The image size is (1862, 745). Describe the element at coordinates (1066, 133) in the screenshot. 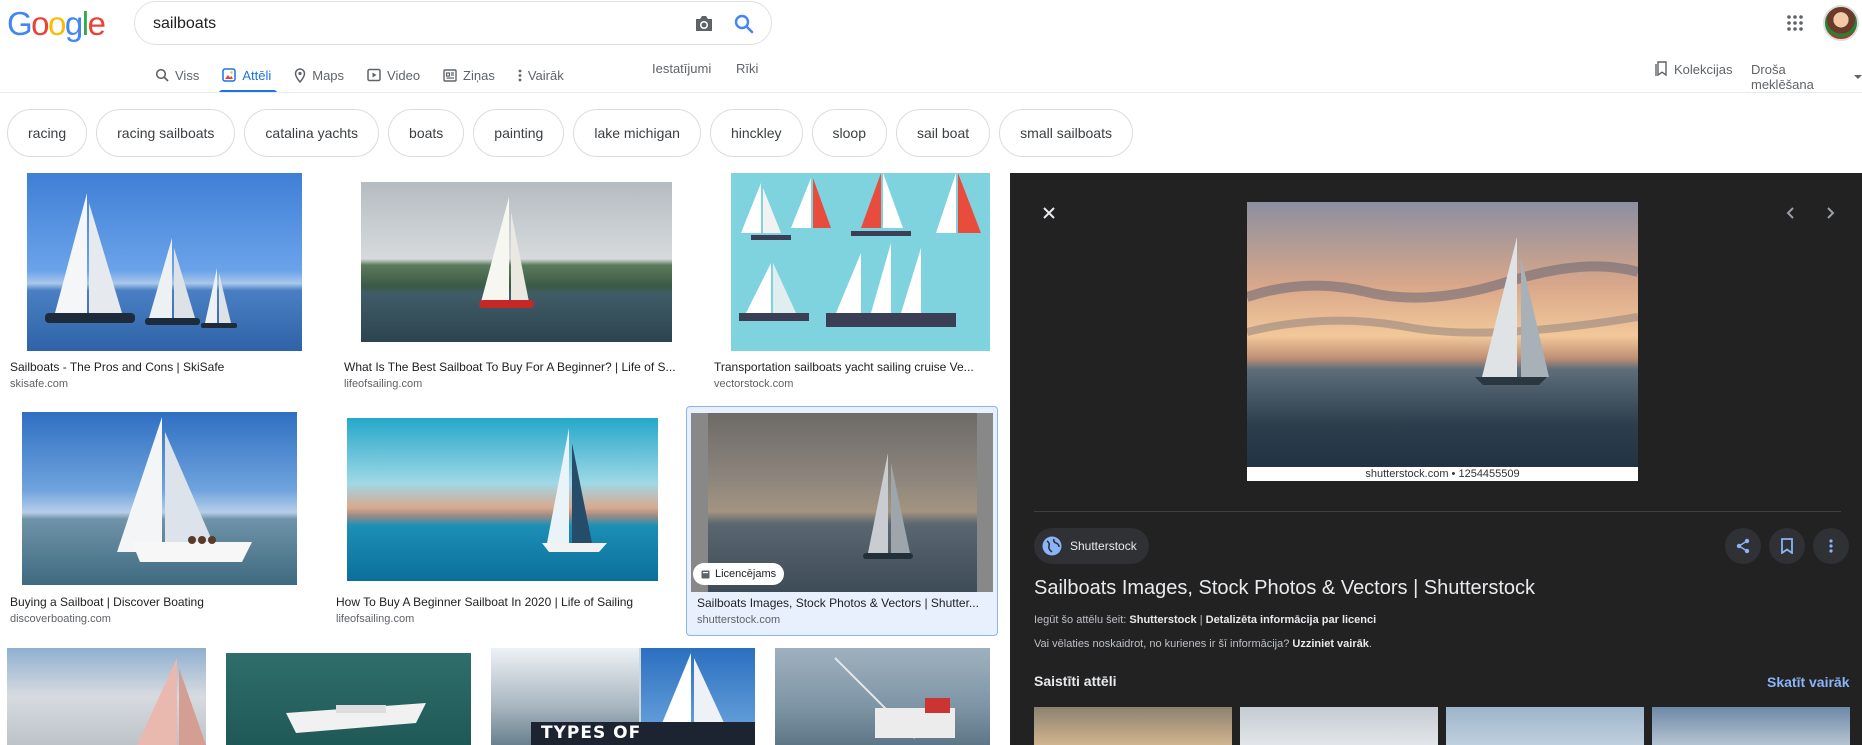

I see `chip: small sailboats` at that location.